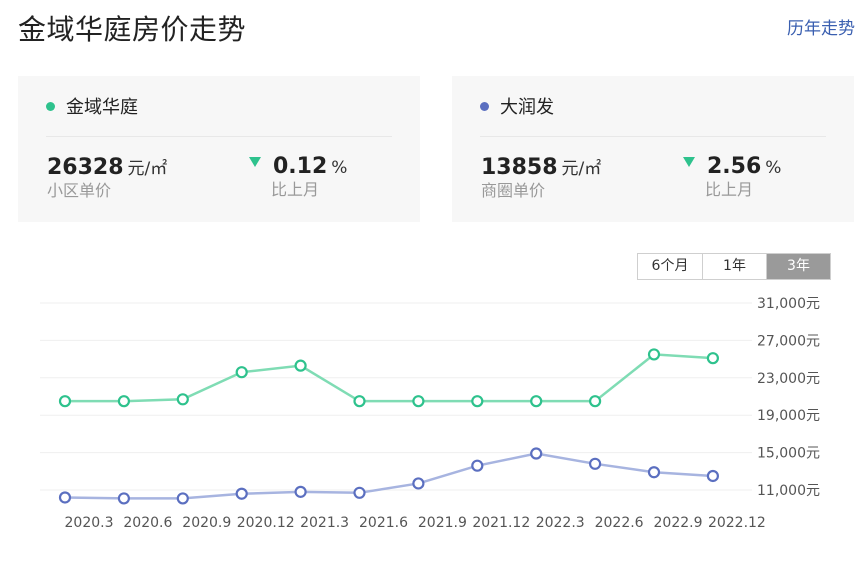  I want to click on series-line, so click(388, 476).